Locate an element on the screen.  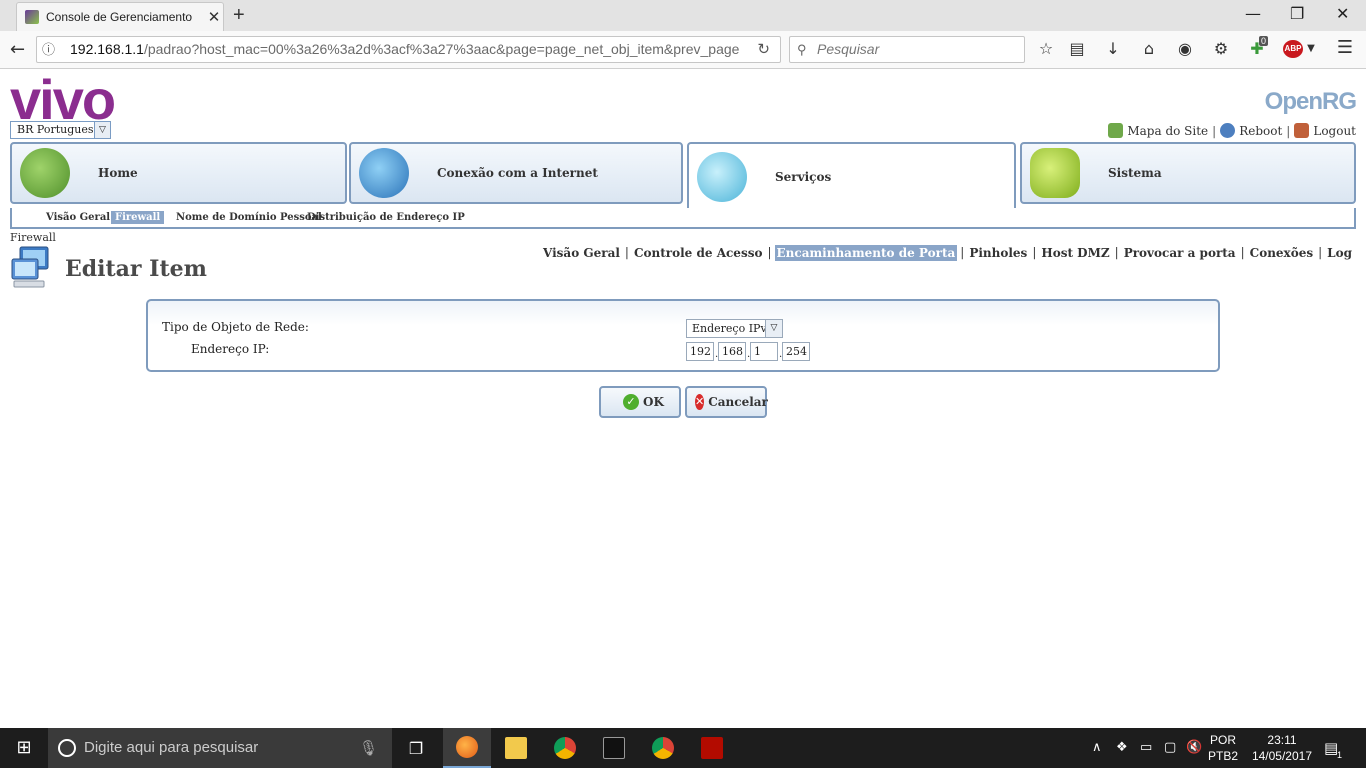
services-icon is located at coordinates (722, 177).